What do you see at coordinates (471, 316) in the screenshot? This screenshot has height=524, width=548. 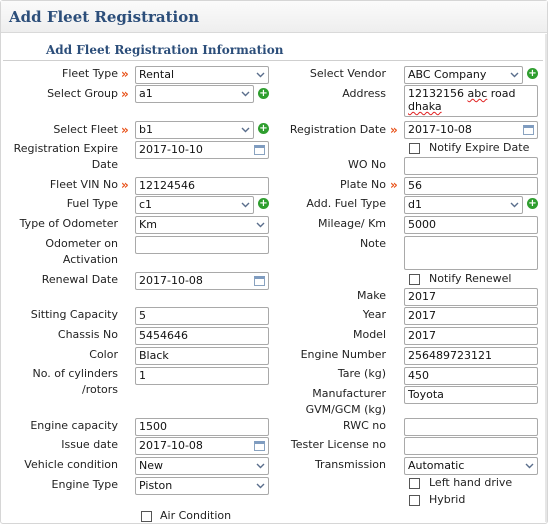 I see `year-input: 2017` at bounding box center [471, 316].